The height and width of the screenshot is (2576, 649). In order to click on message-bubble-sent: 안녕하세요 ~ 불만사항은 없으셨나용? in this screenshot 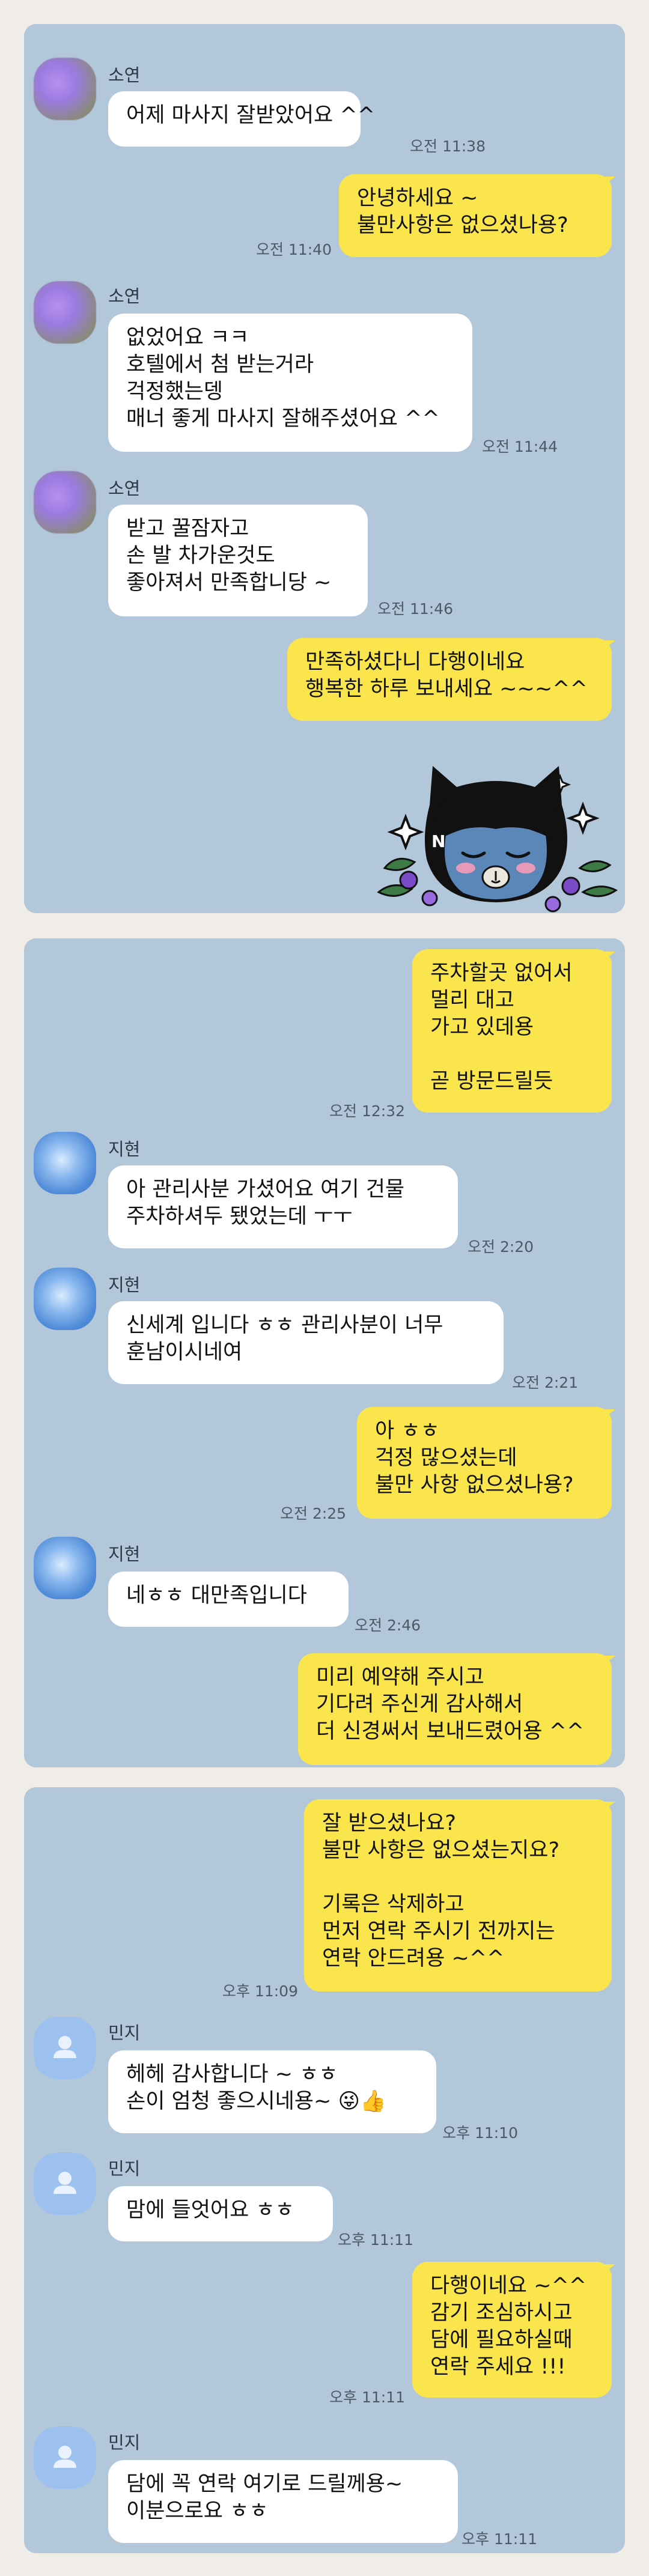, I will do `click(476, 216)`.